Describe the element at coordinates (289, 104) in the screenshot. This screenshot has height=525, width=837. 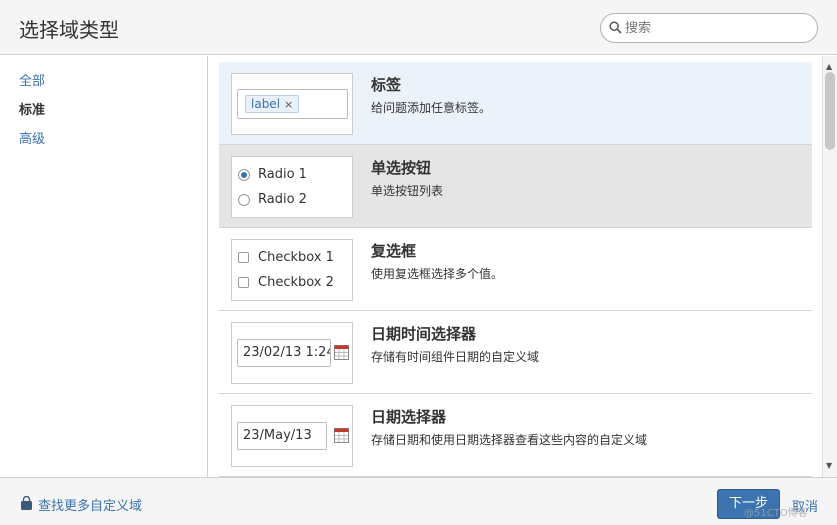
I see `remove-tag-icon: ×` at that location.